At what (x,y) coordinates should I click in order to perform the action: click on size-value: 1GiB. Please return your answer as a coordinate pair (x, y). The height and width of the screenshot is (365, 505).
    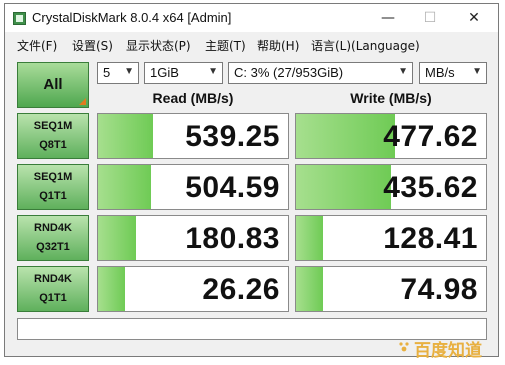
    Looking at the image, I should click on (164, 72).